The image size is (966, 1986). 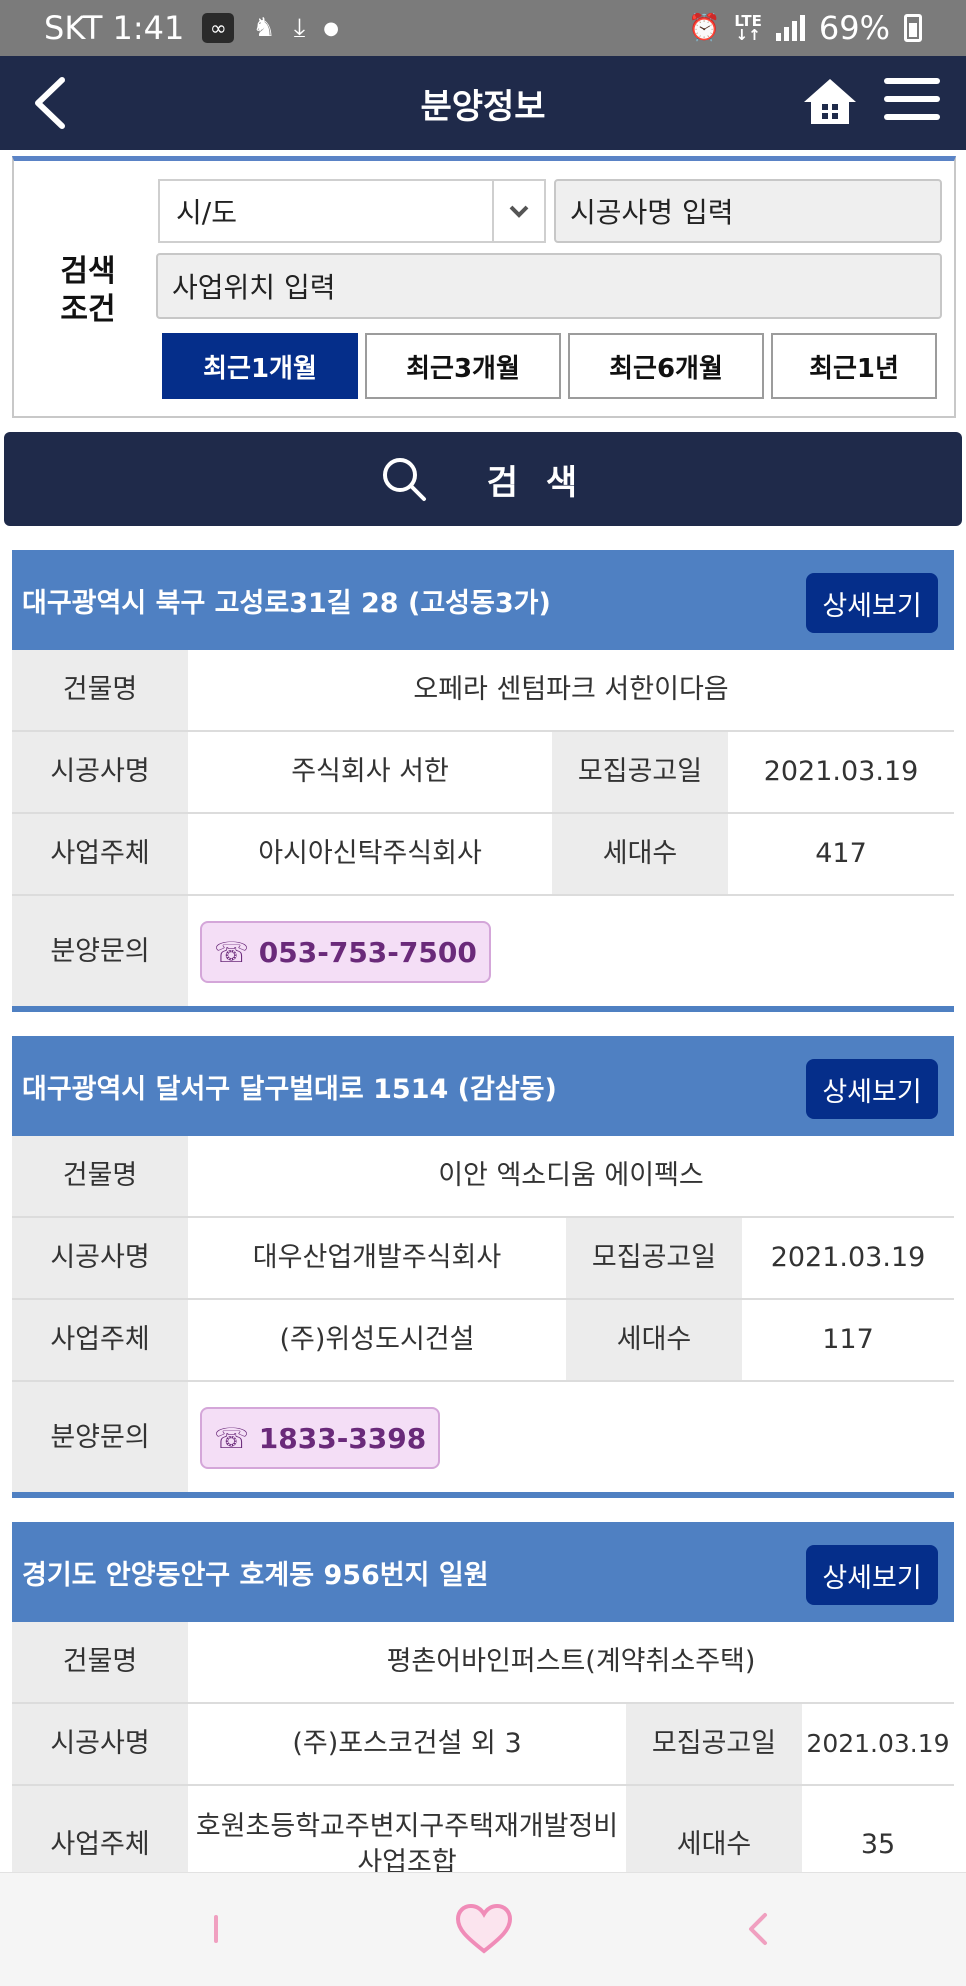 What do you see at coordinates (88, 291) in the screenshot?
I see `search-condition-label: 검색 조건` at bounding box center [88, 291].